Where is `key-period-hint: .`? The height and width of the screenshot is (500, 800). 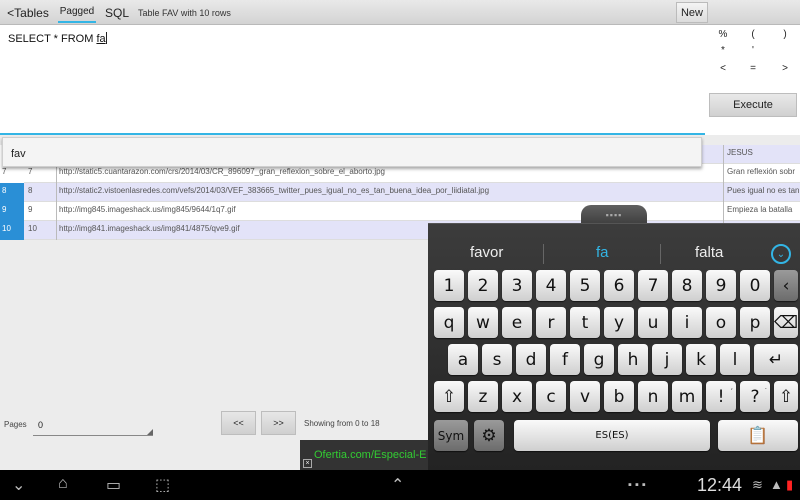
key-period-hint: . is located at coordinates (765, 387).